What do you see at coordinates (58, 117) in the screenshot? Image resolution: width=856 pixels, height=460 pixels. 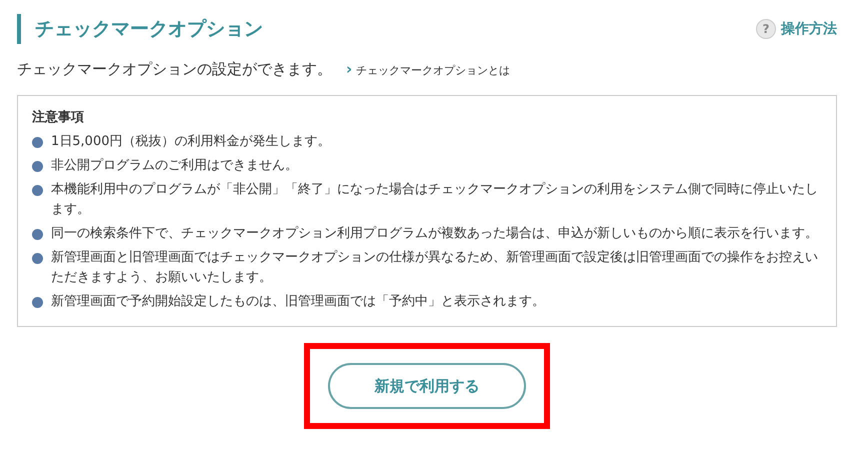 I see `notice-title: 注意事項` at bounding box center [58, 117].